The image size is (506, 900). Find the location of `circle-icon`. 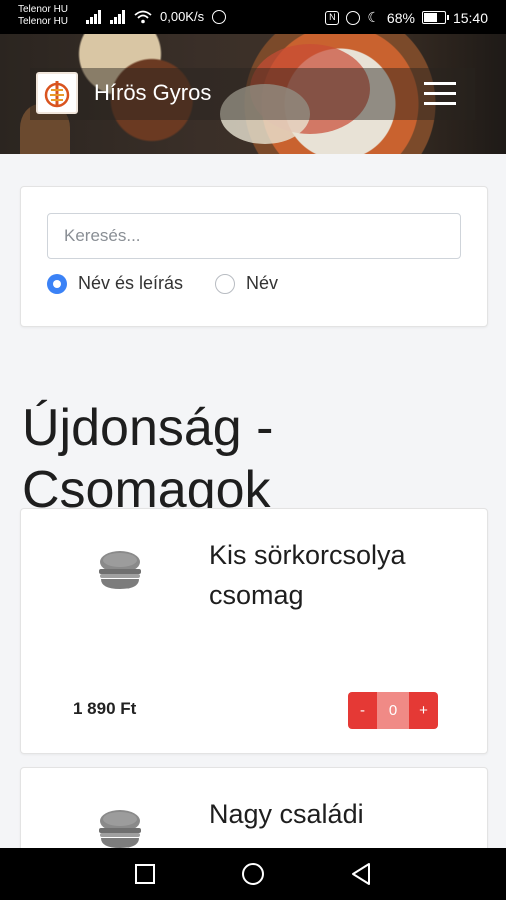

circle-icon is located at coordinates (253, 874).